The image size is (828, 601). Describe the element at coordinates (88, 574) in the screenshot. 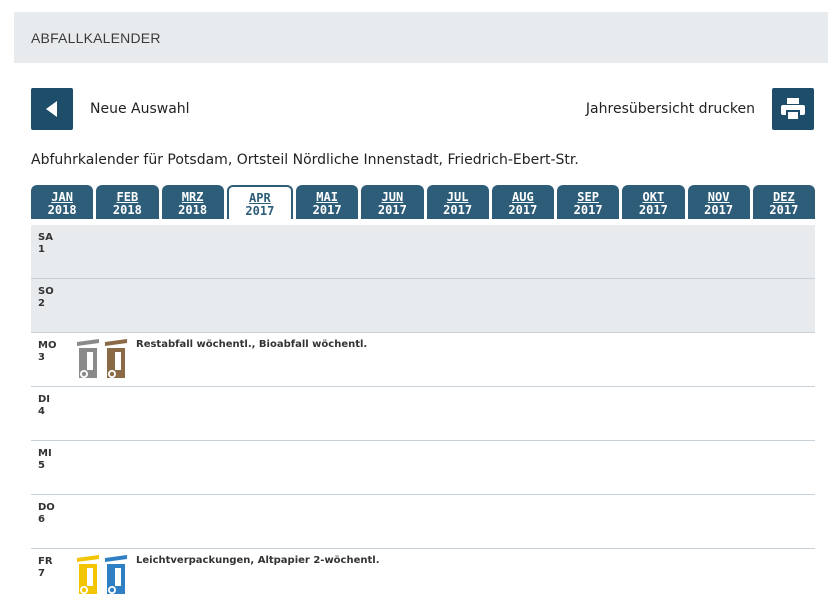

I see `leichtverpackungen-bin-icon` at that location.